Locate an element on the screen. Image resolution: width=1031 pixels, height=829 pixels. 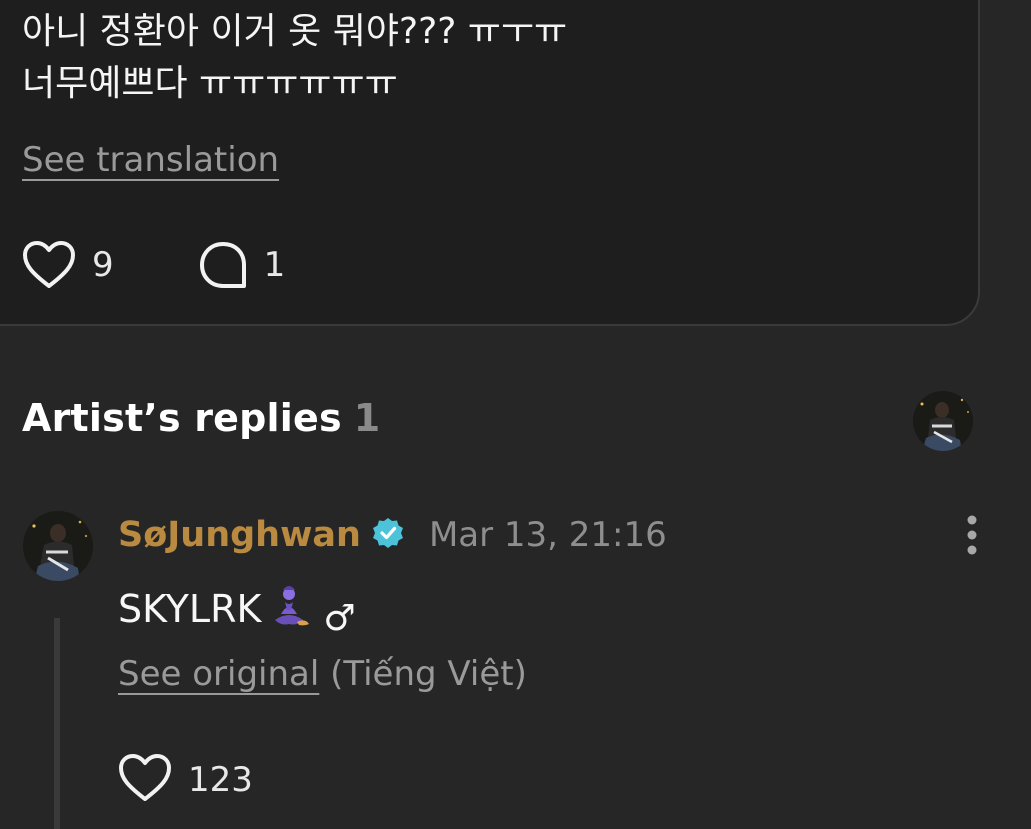
more-vertical-icon is located at coordinates (972, 538).